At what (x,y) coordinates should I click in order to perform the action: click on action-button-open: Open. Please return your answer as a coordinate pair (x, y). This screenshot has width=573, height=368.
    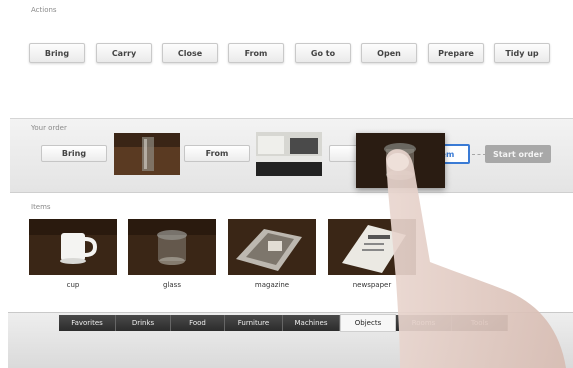
    Looking at the image, I should click on (389, 53).